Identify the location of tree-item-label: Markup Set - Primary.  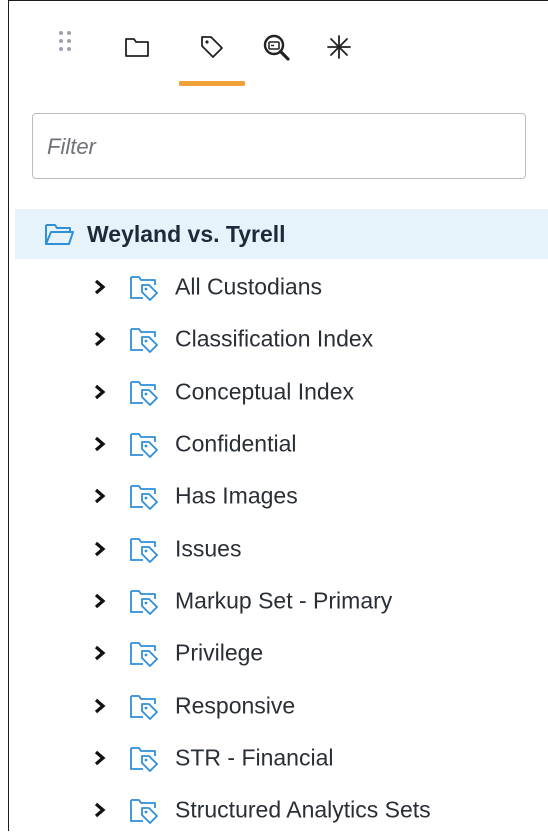
(284, 600).